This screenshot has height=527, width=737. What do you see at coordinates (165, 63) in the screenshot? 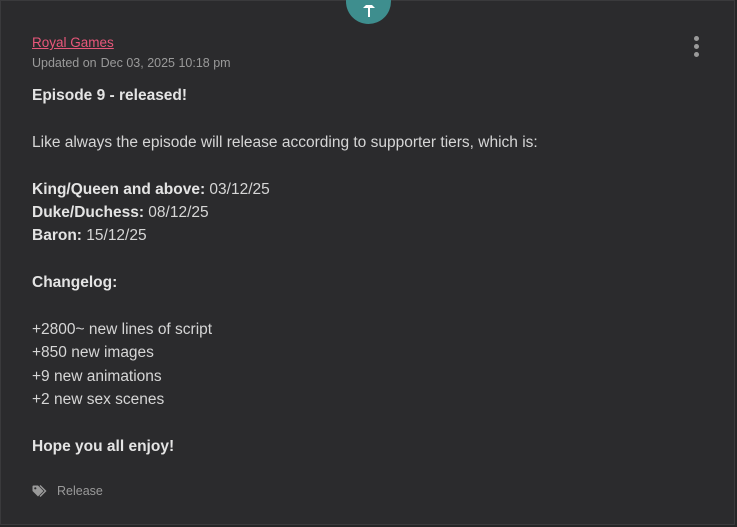
I see `updated-date: Dec 03, 2025 10:18 pm` at bounding box center [165, 63].